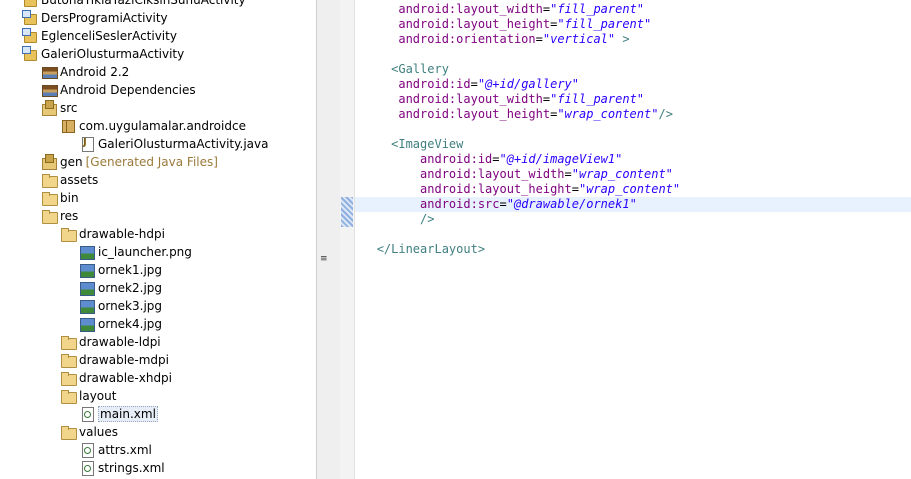 The image size is (911, 479). I want to click on code-token: "@+id/gallery", so click(528, 84).